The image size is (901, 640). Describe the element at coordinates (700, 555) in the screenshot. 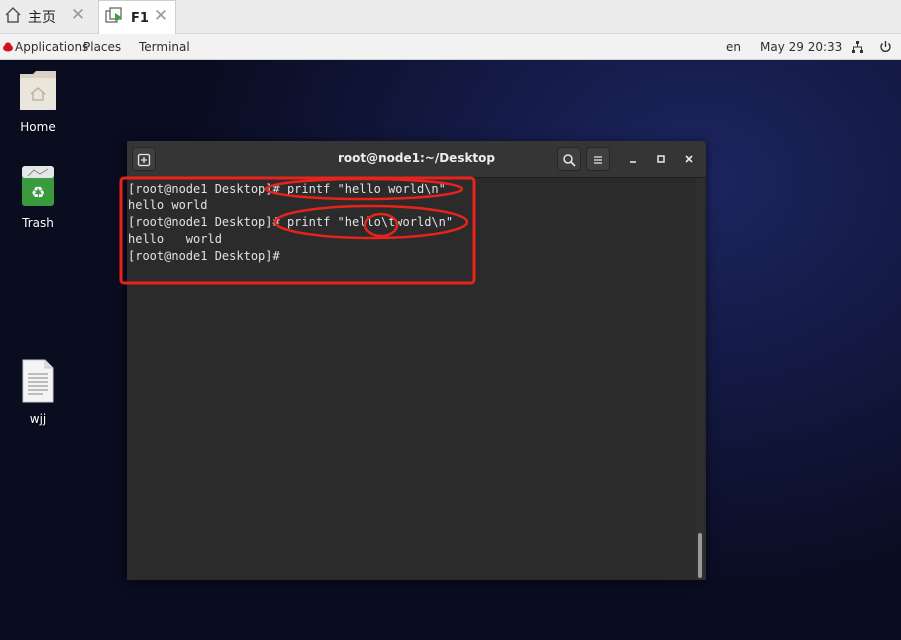

I see `scrollbar-thumb` at that location.